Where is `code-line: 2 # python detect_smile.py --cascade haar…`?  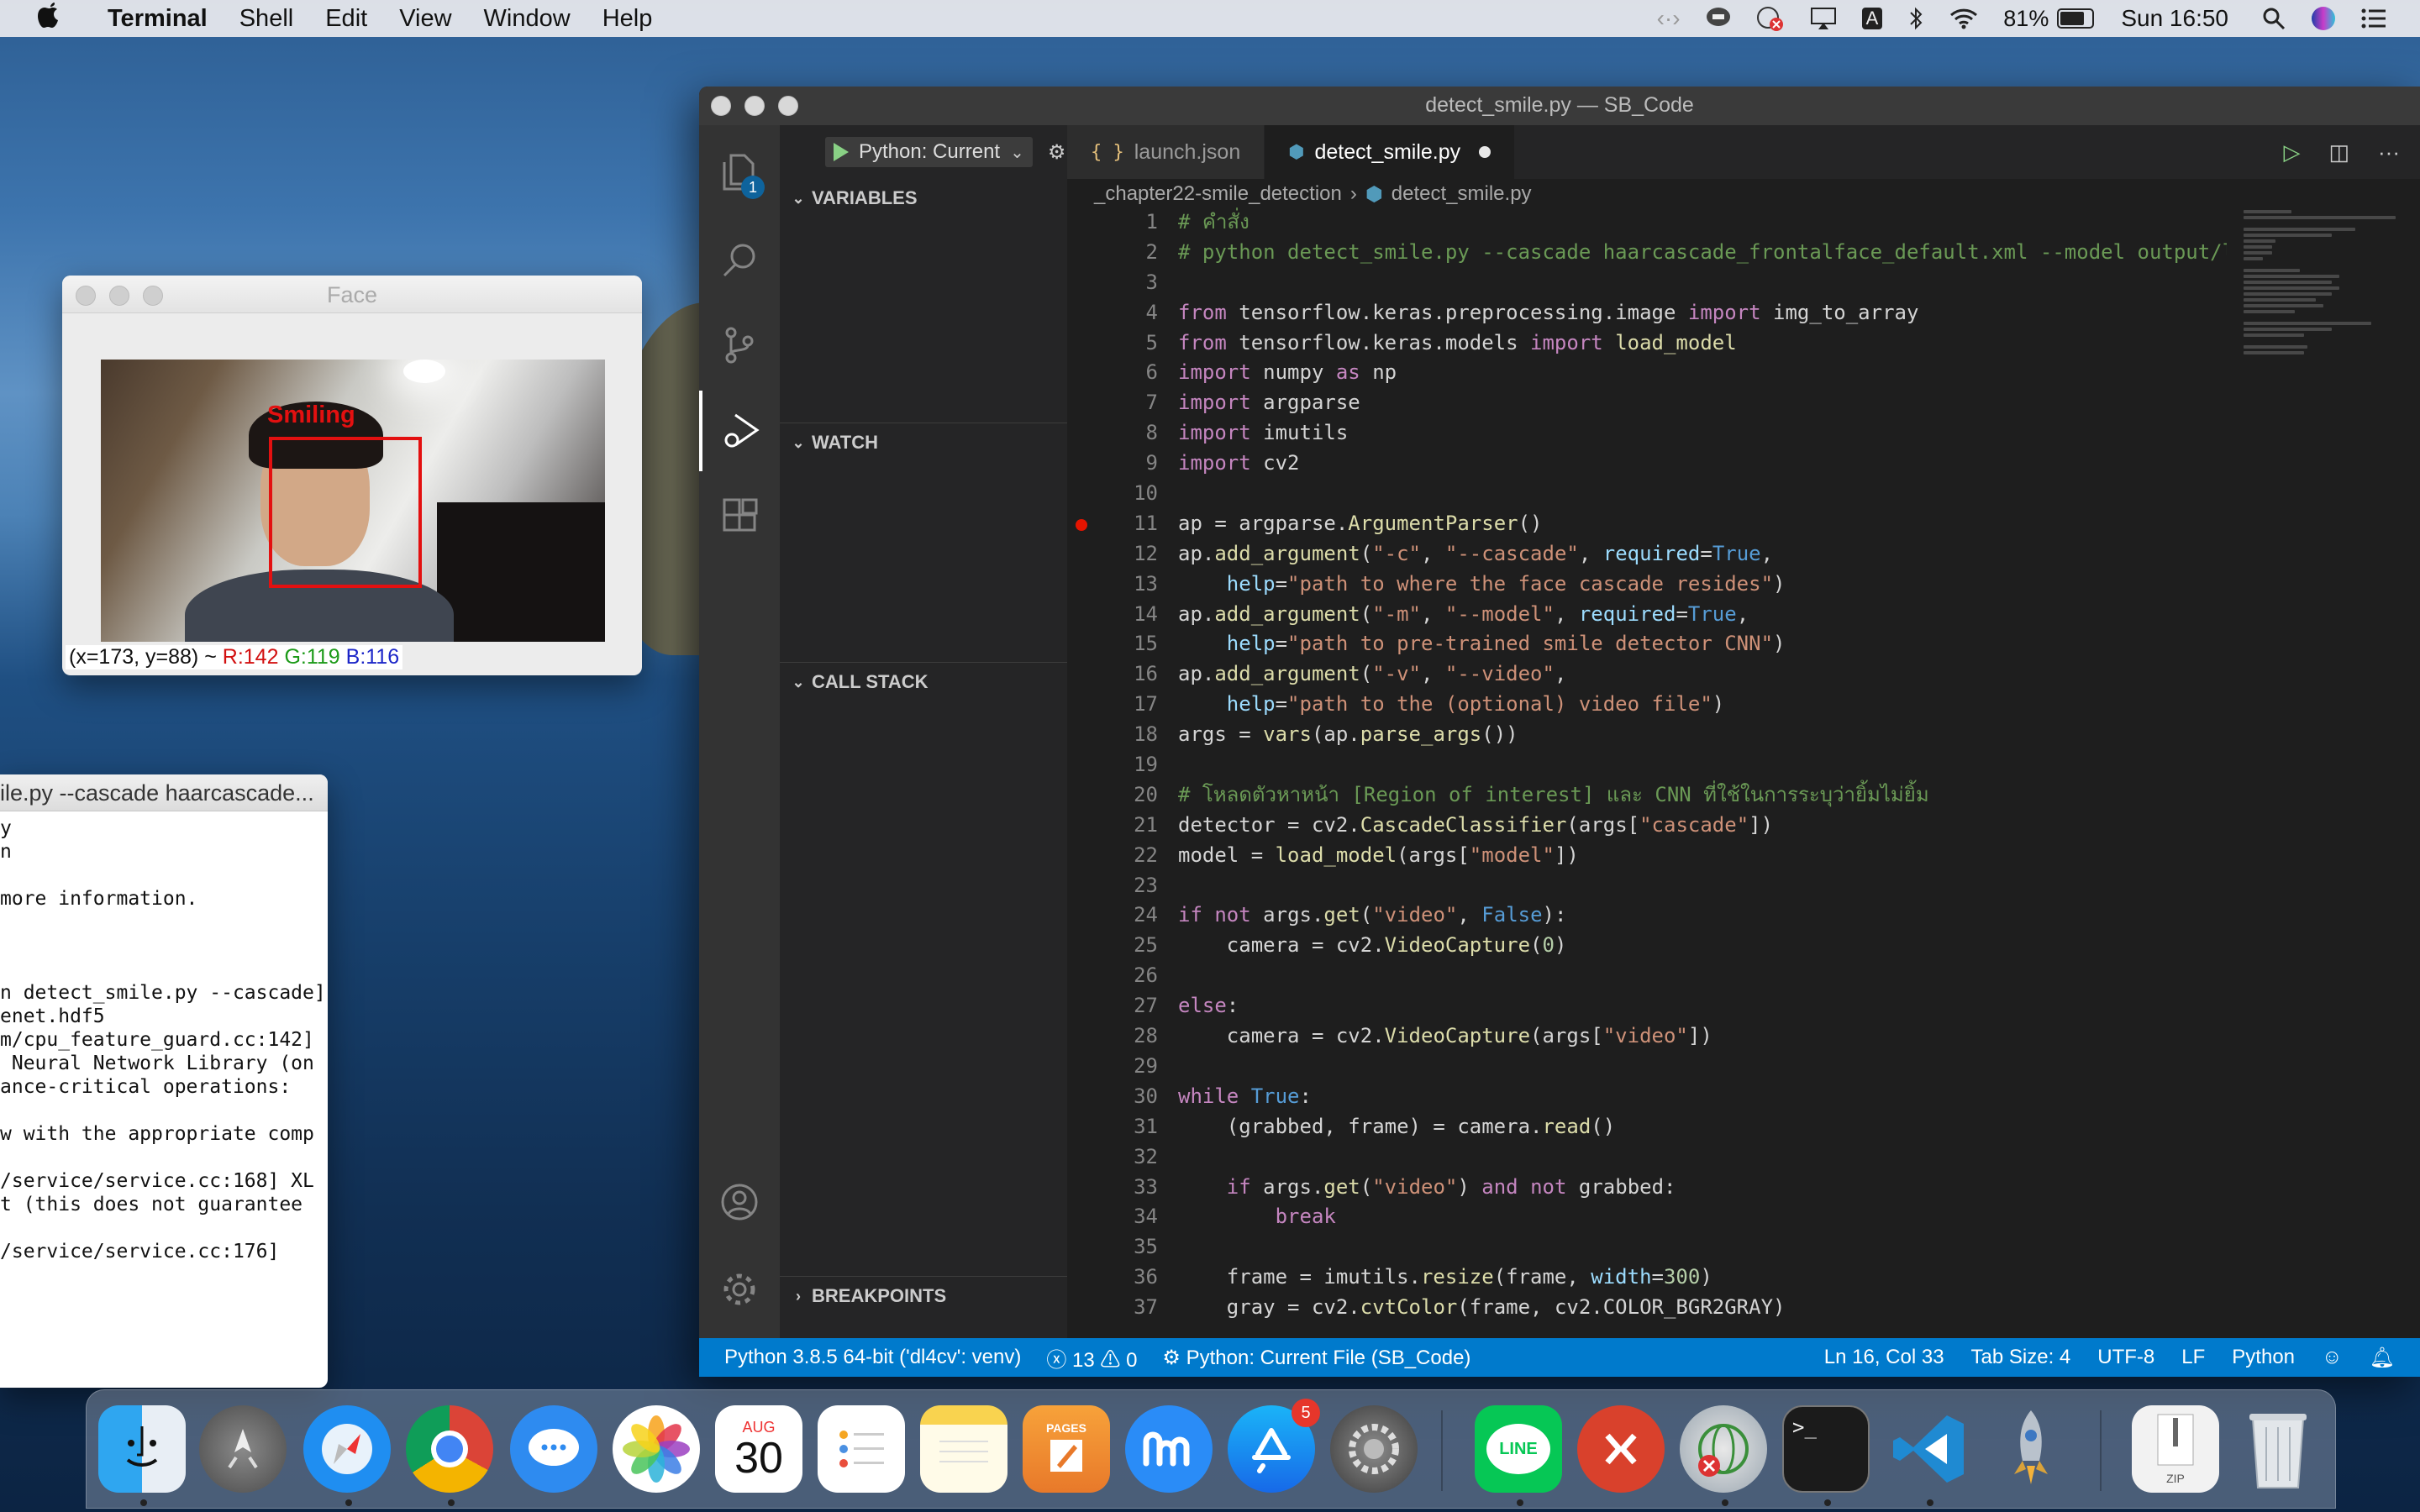
code-line: 2 # python detect_smile.py --cascade haar… is located at coordinates (1647, 253).